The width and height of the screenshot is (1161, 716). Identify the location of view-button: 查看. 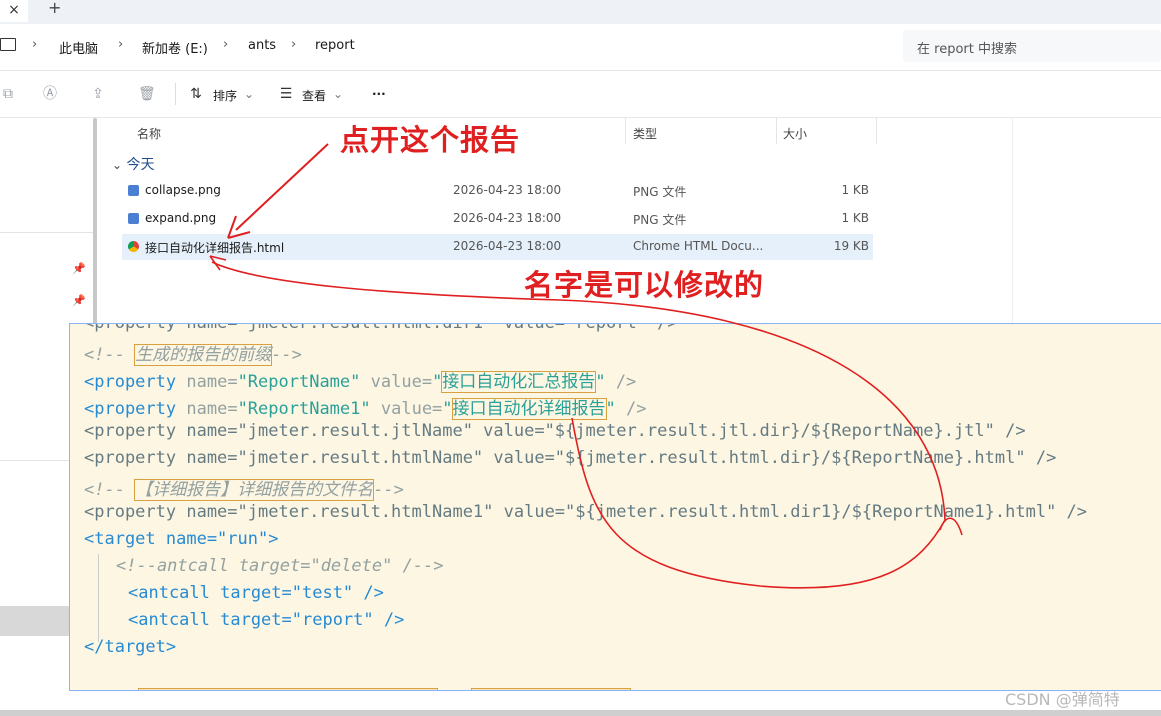
(314, 95).